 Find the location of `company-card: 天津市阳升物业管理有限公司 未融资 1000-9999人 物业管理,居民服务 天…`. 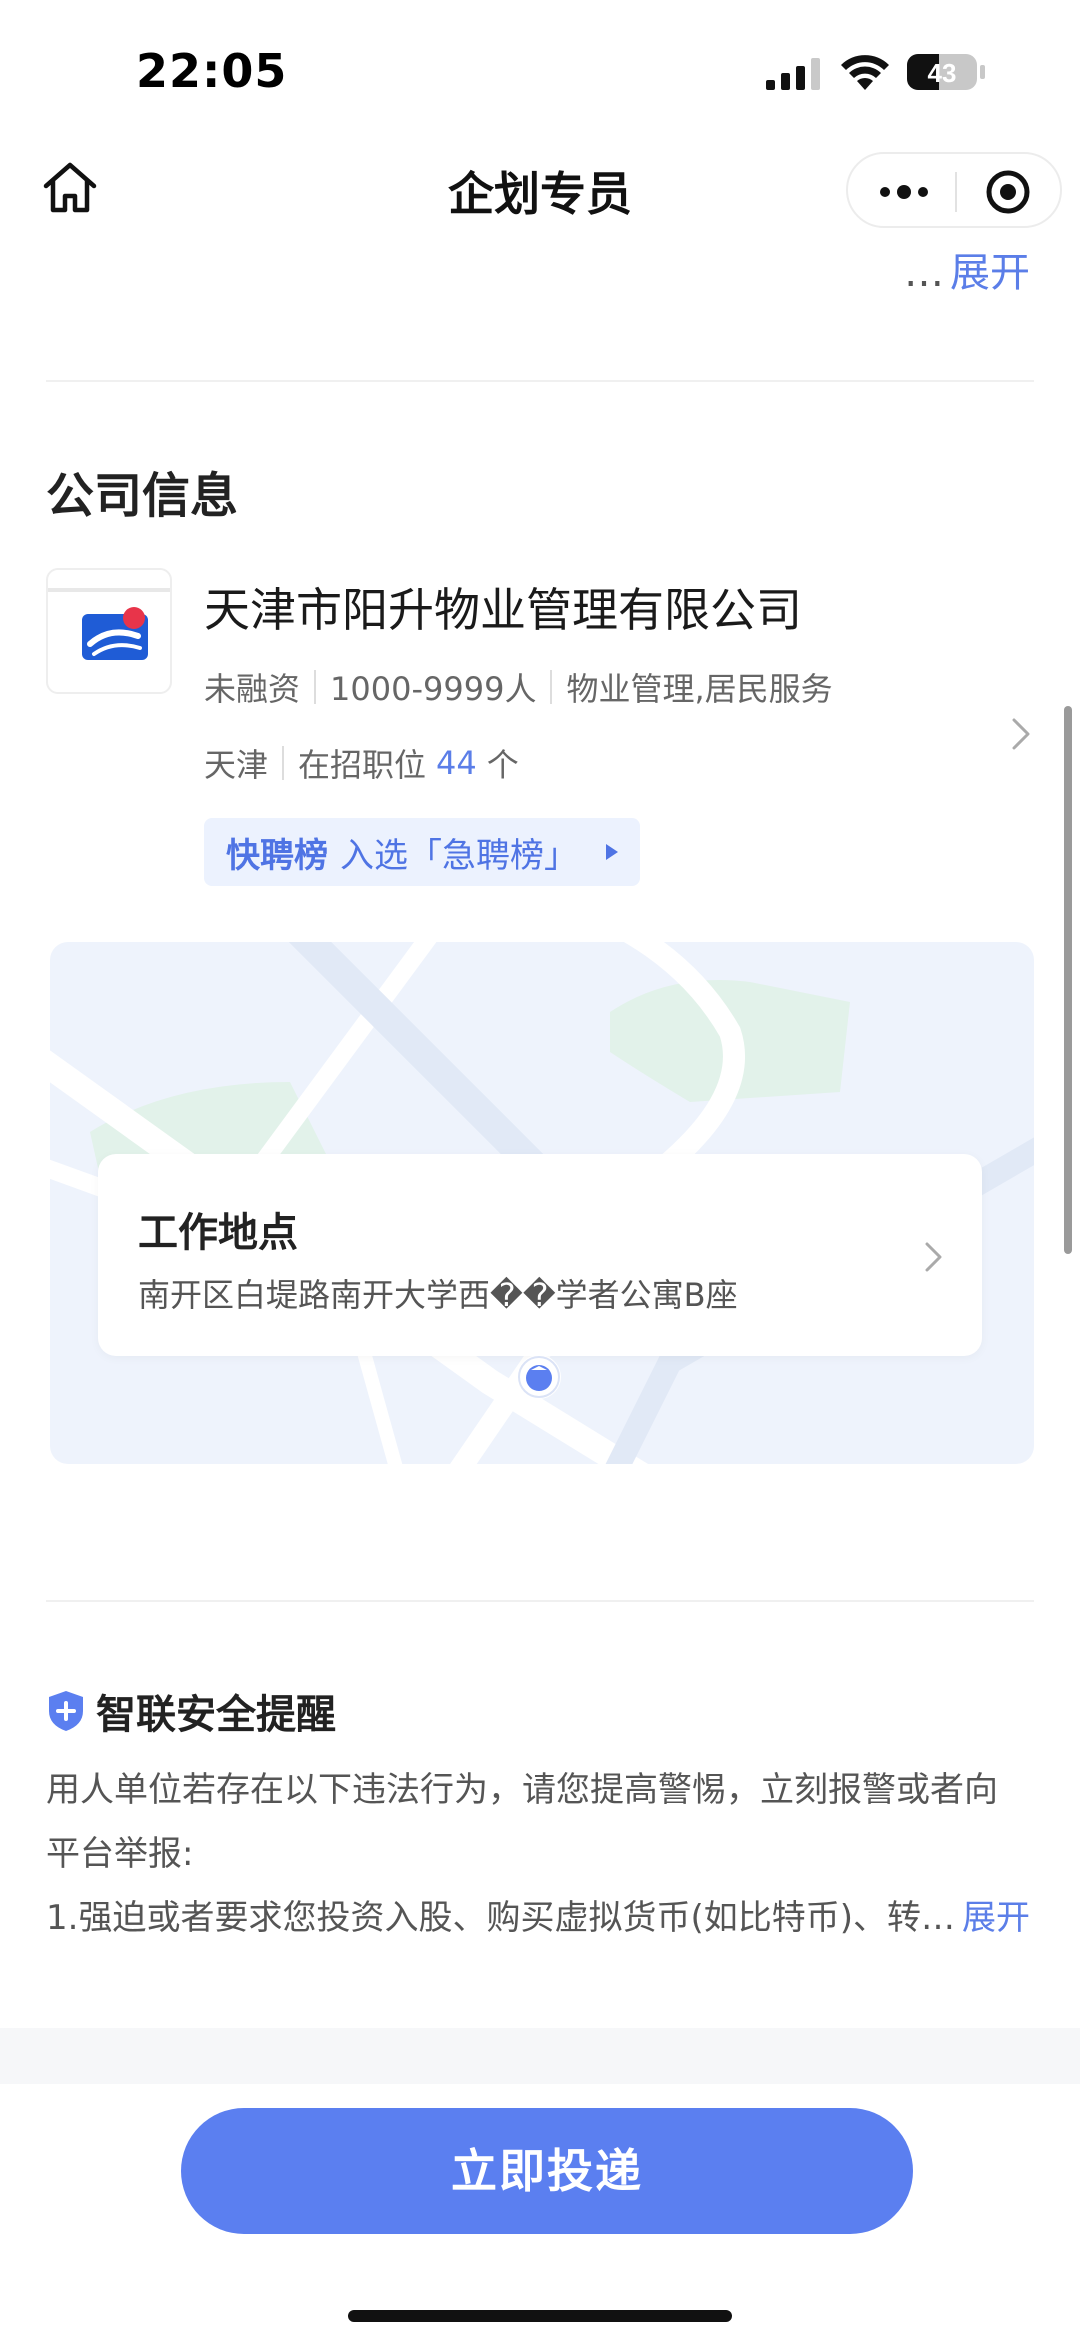

company-card: 天津市阳升物业管理有限公司 未融资 1000-9999人 物业管理,居民服务 天… is located at coordinates (540, 731).